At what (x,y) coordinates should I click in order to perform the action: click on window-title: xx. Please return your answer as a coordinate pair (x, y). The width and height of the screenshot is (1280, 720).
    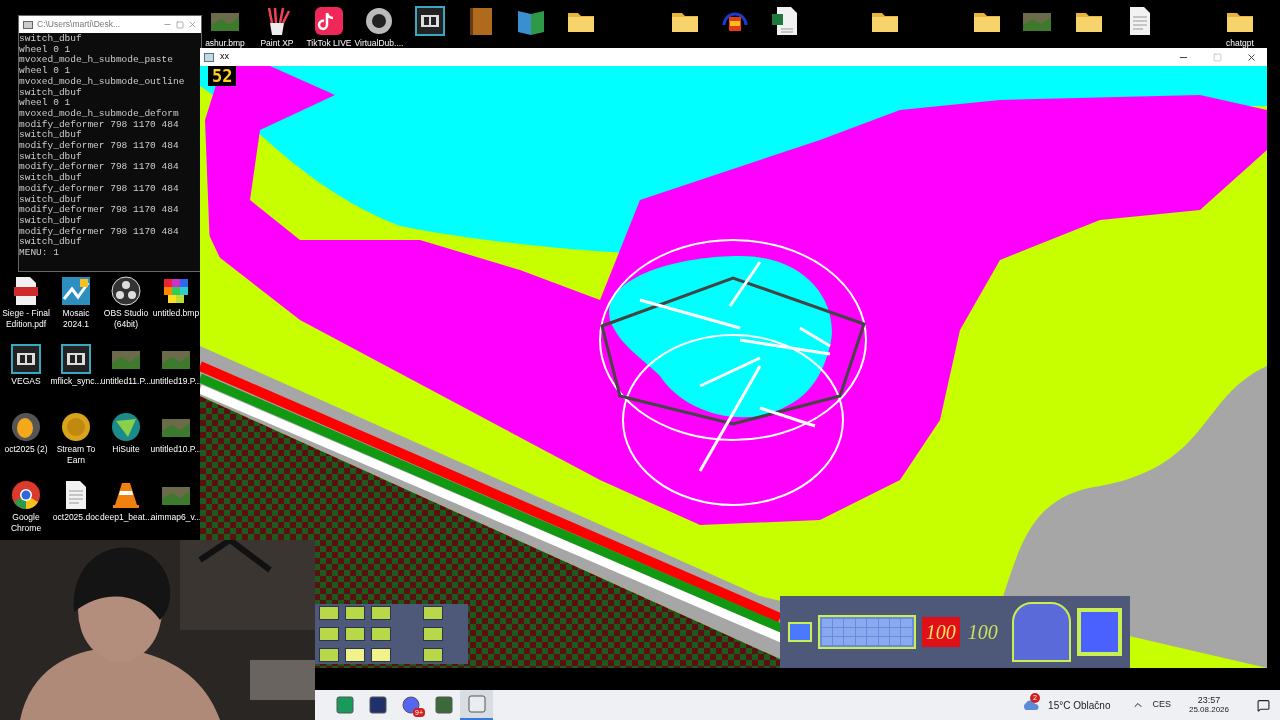
    Looking at the image, I should click on (224, 57).